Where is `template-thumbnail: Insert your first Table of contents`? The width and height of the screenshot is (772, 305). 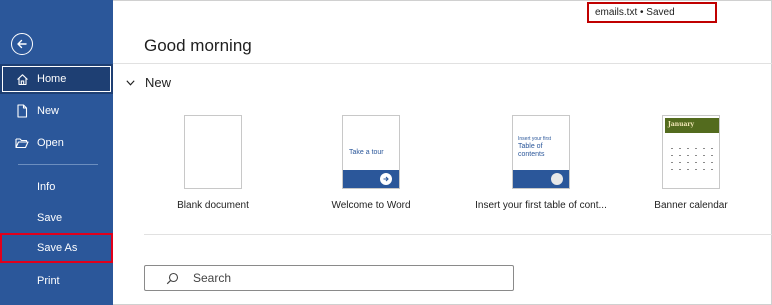 template-thumbnail: Insert your first Table of contents is located at coordinates (541, 152).